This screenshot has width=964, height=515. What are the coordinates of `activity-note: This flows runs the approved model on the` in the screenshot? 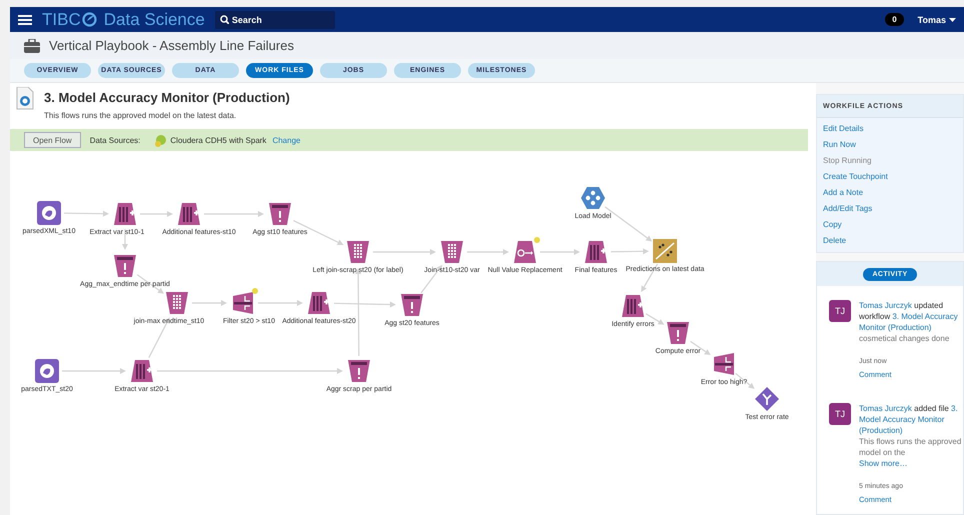 It's located at (910, 447).